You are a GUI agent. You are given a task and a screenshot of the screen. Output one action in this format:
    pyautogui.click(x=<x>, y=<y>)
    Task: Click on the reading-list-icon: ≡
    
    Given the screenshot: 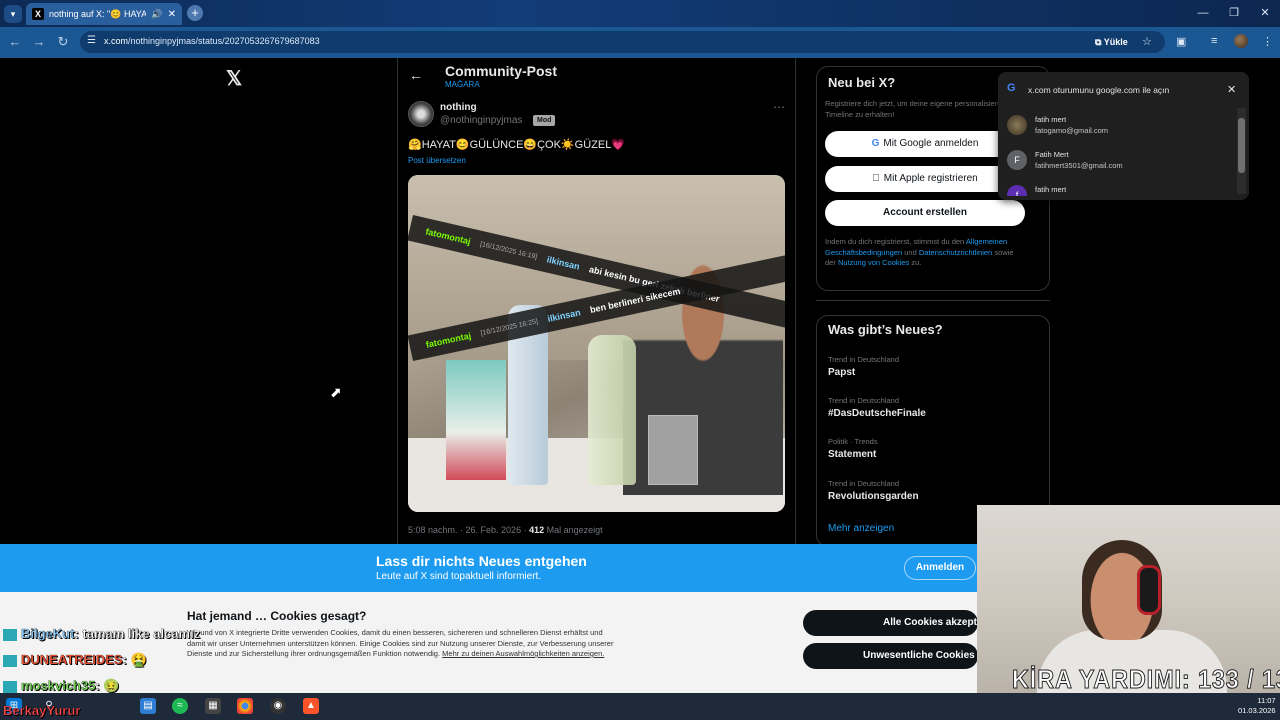 What is the action you would take?
    pyautogui.click(x=1214, y=41)
    